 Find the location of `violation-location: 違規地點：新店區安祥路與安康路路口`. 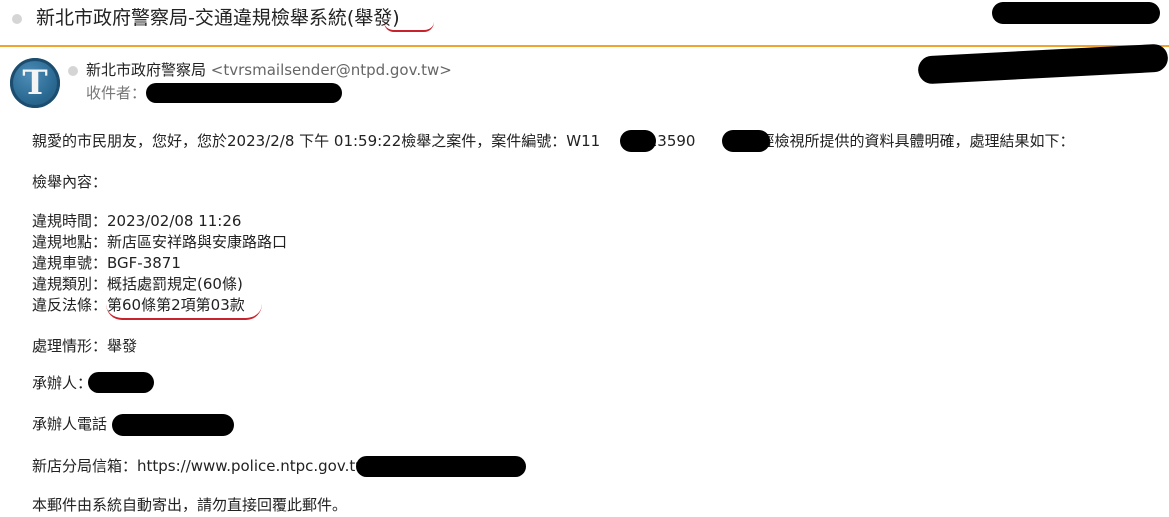

violation-location: 違規地點：新店區安祥路與安康路路口 is located at coordinates (160, 242).